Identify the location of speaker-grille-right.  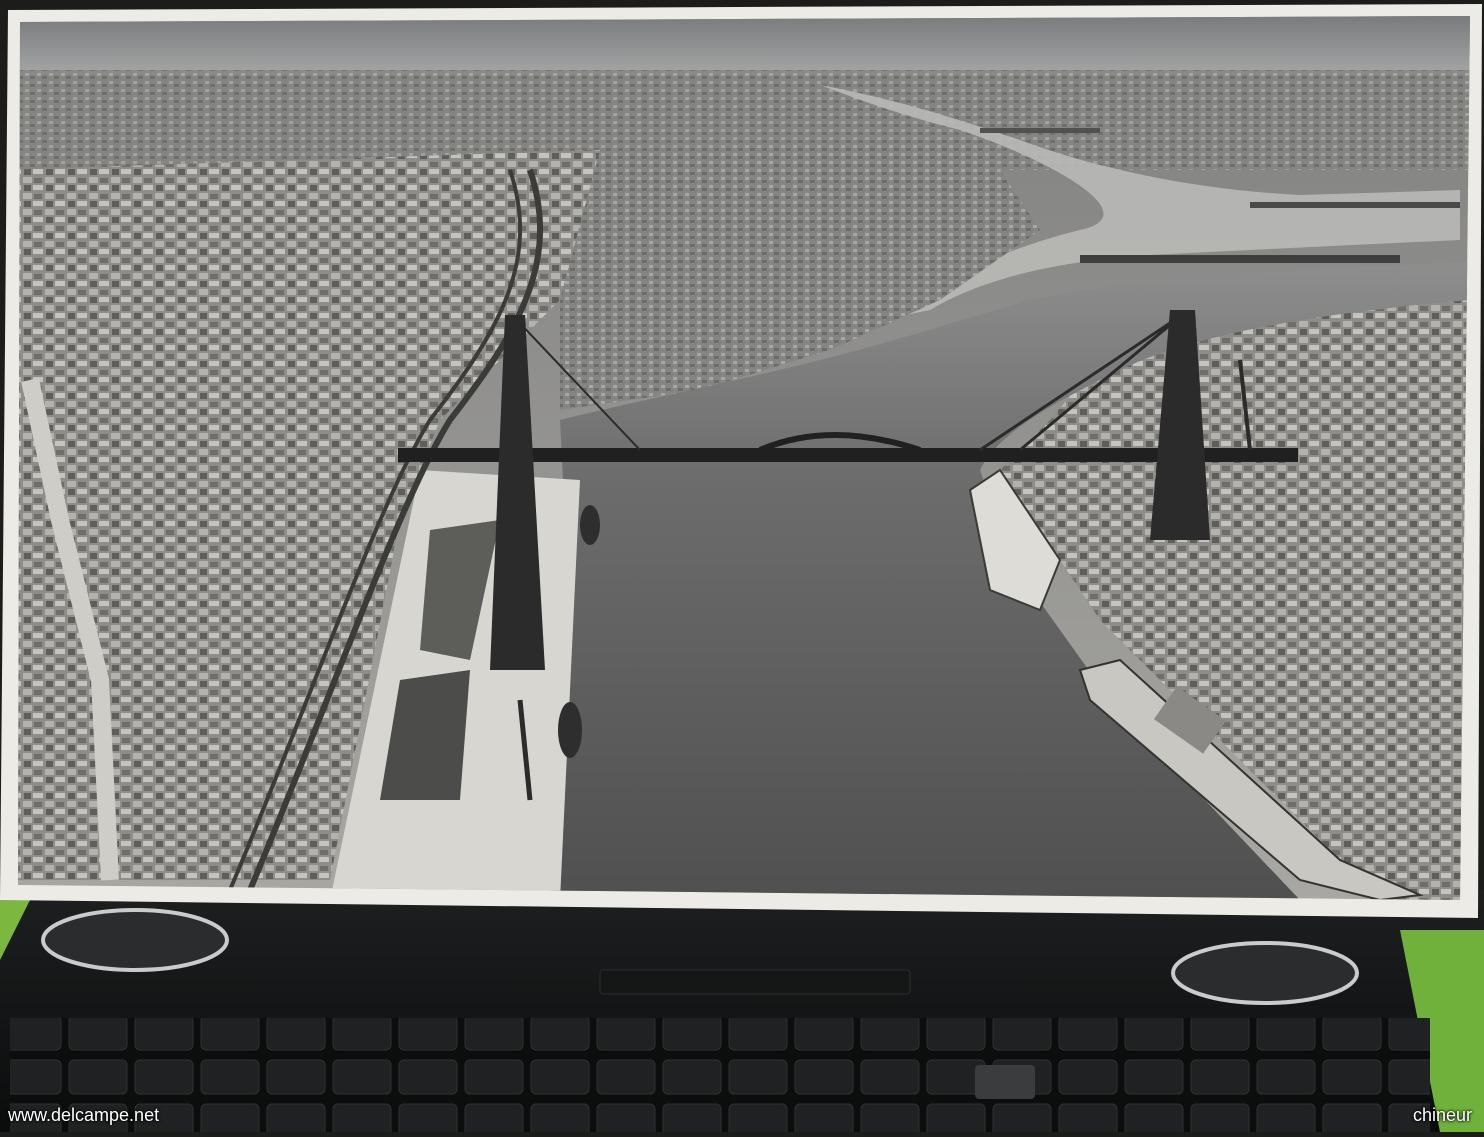
(1265, 973).